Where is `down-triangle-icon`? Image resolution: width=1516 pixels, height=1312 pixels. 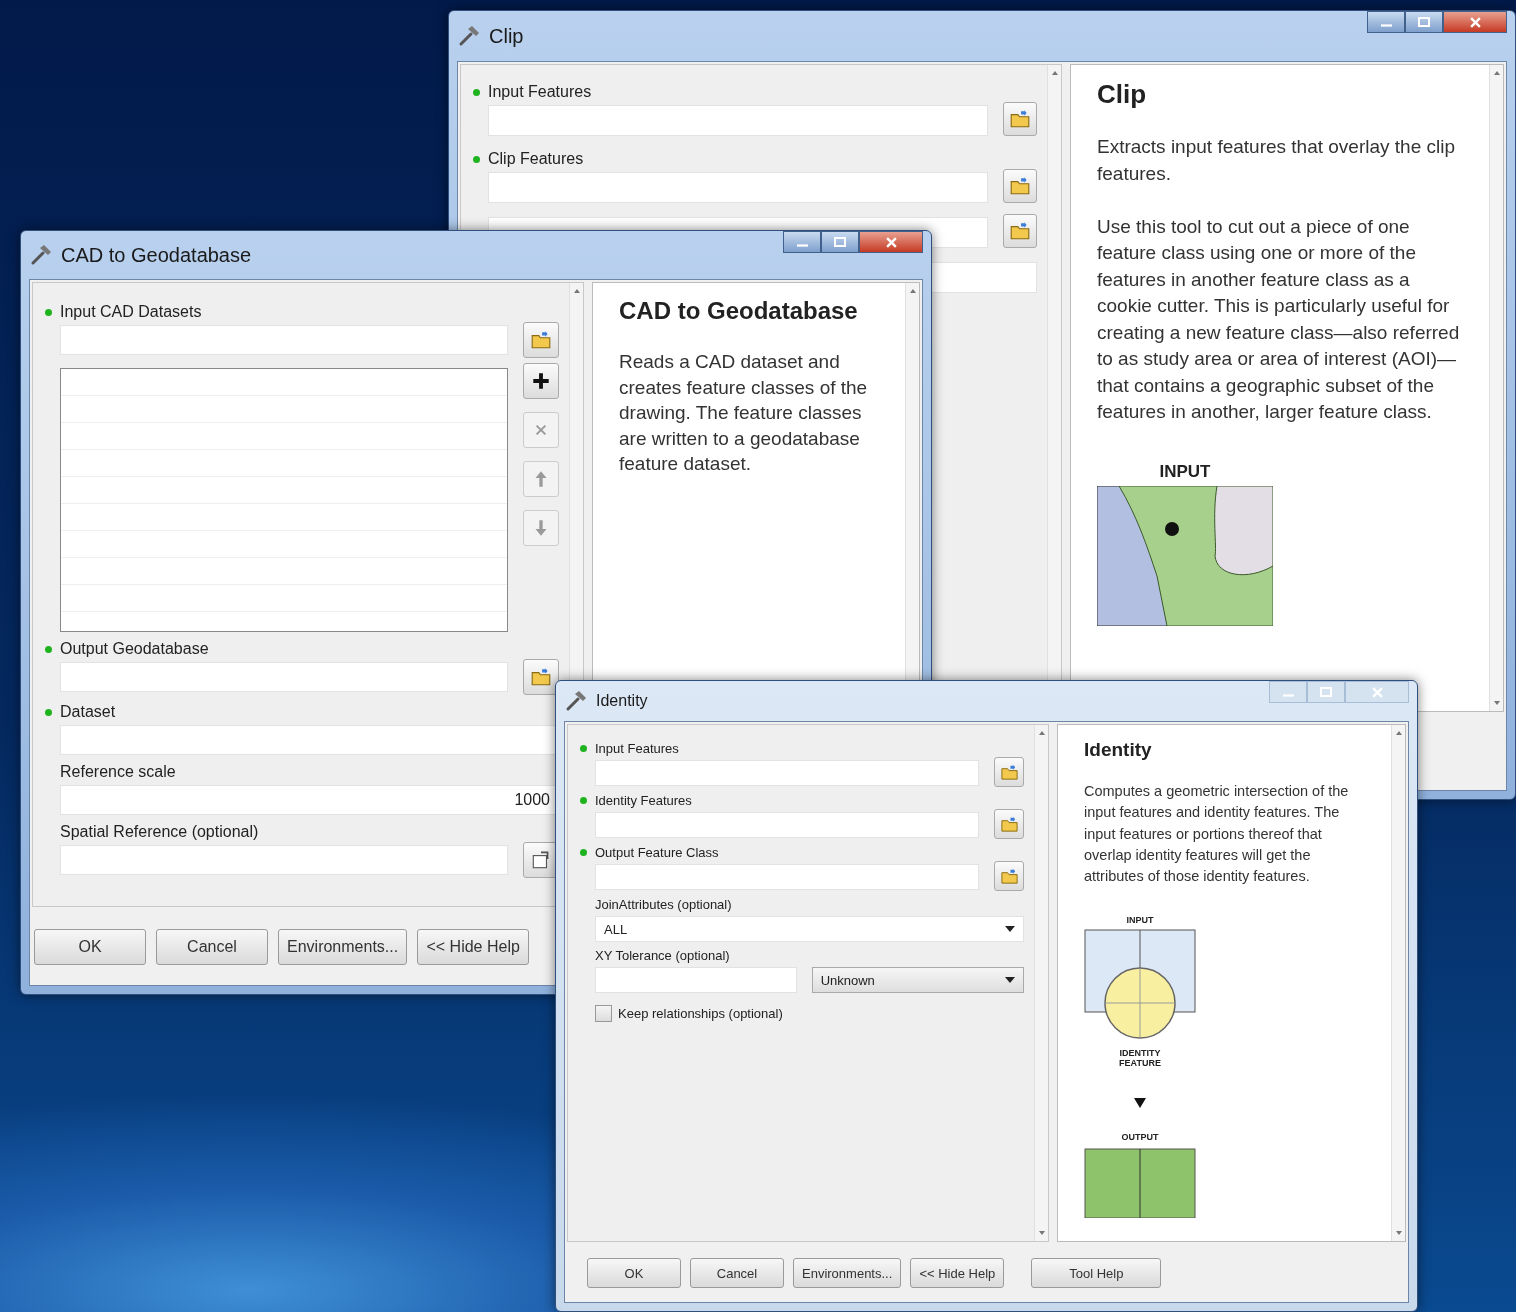
down-triangle-icon is located at coordinates (1140, 1103).